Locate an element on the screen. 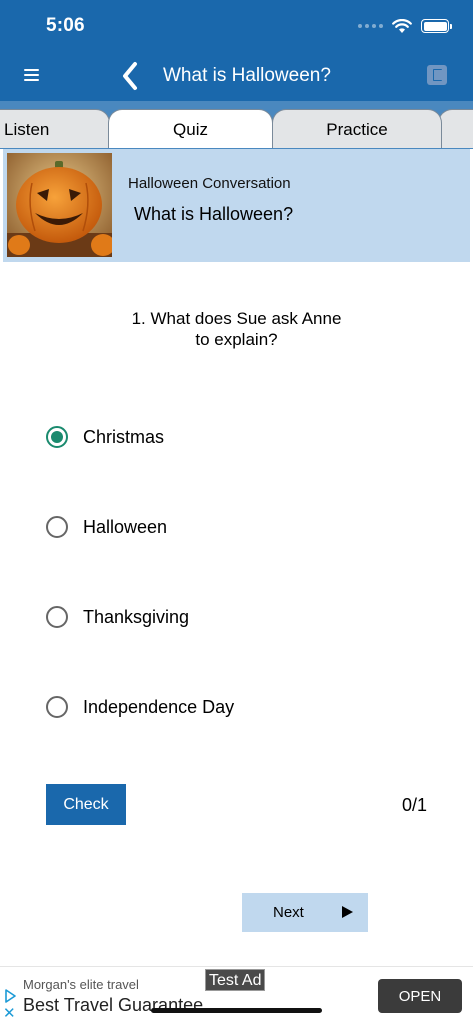 The height and width of the screenshot is (1024, 473). lesson-title: What is Halloween? is located at coordinates (214, 214).